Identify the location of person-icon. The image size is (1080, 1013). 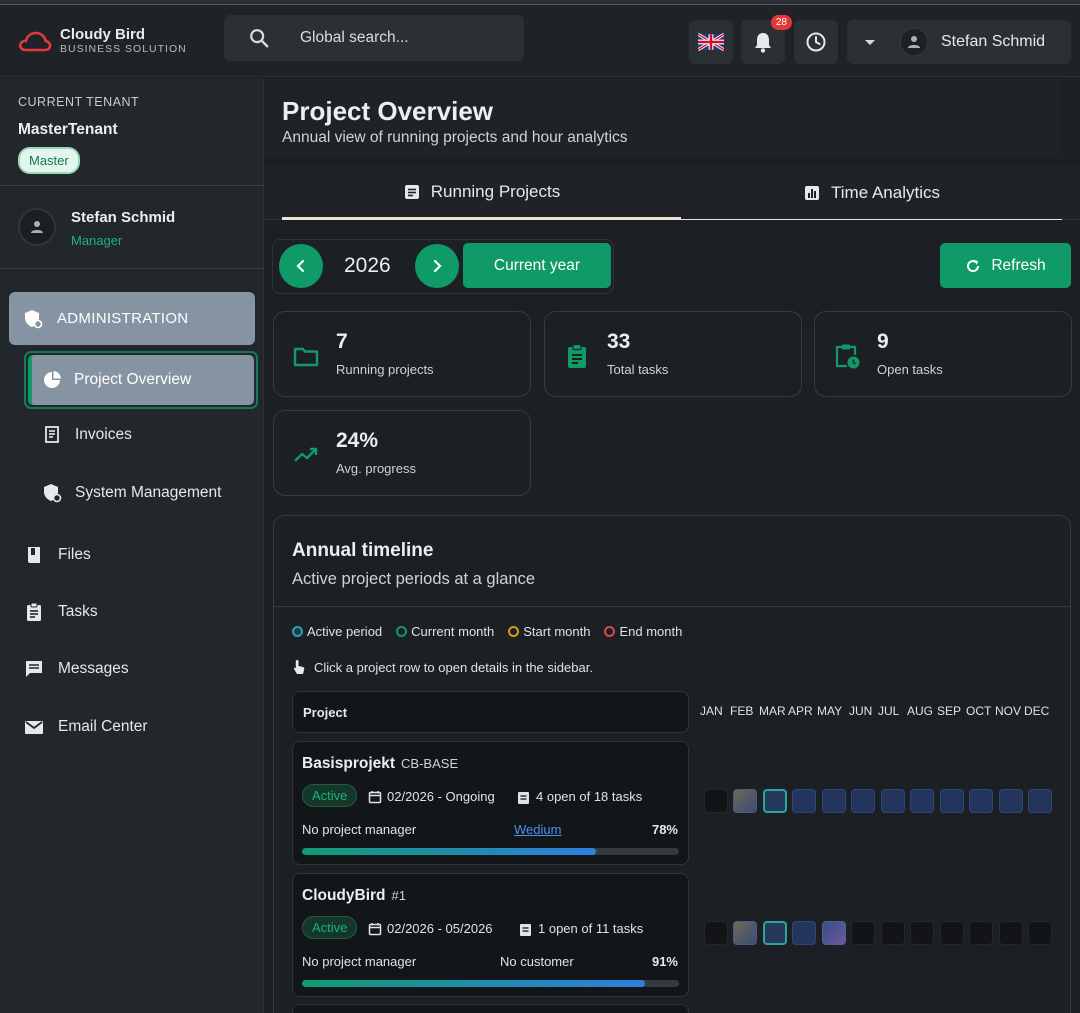
(37, 227).